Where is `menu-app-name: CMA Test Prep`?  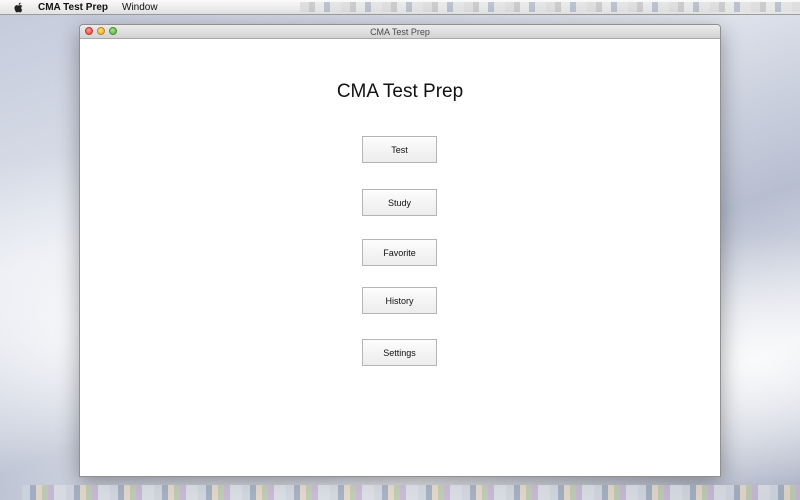 menu-app-name: CMA Test Prep is located at coordinates (73, 7).